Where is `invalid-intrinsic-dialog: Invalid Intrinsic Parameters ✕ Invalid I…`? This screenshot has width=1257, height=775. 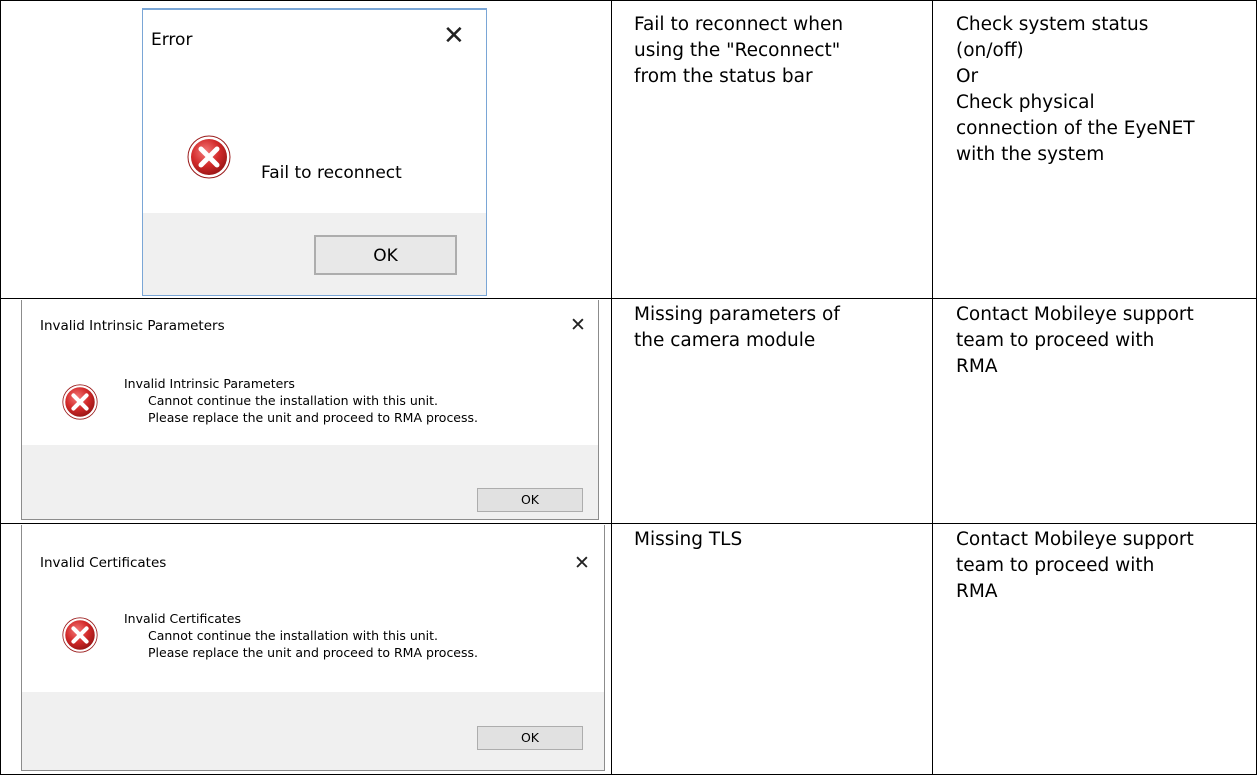 invalid-intrinsic-dialog: Invalid Intrinsic Parameters ✕ Invalid I… is located at coordinates (310, 410).